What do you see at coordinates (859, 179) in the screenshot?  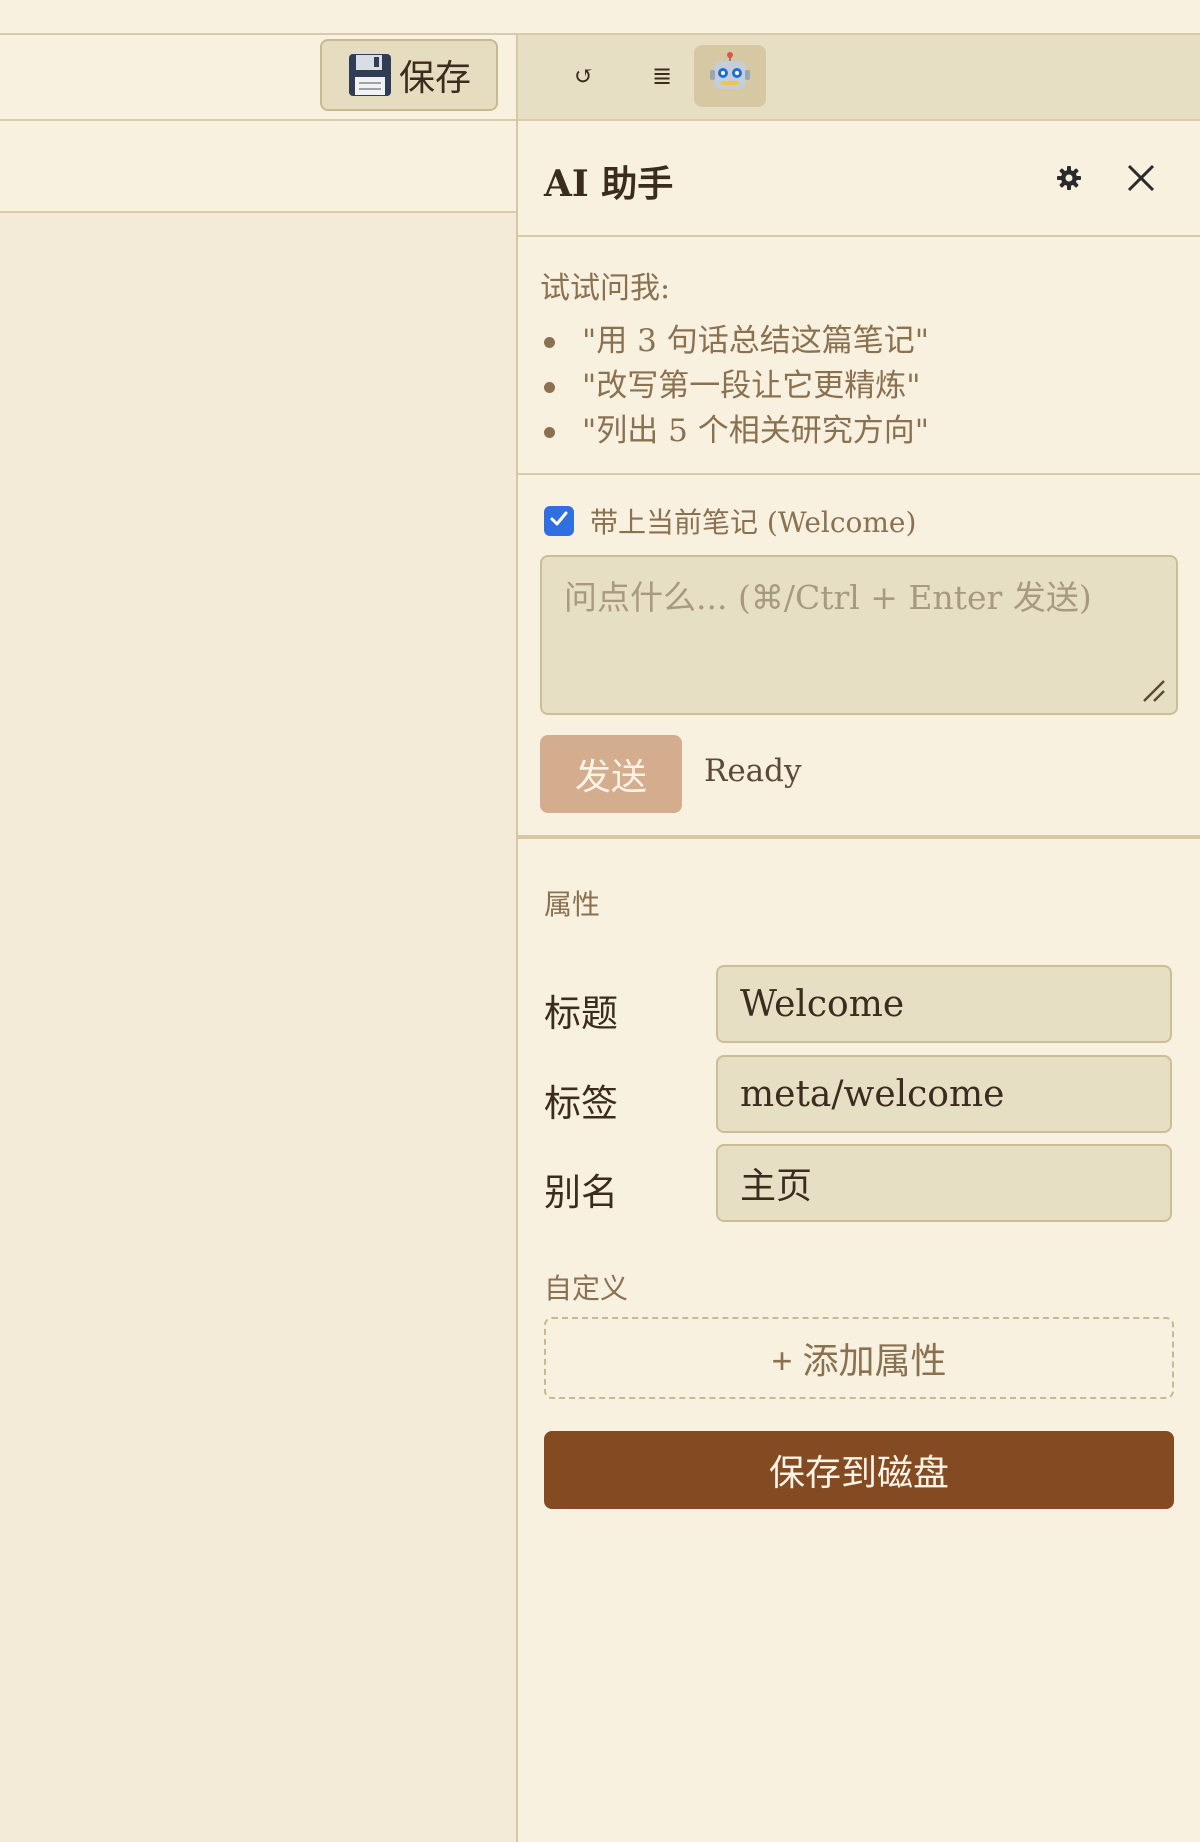 I see `ai-panel-header: AI 助手` at bounding box center [859, 179].